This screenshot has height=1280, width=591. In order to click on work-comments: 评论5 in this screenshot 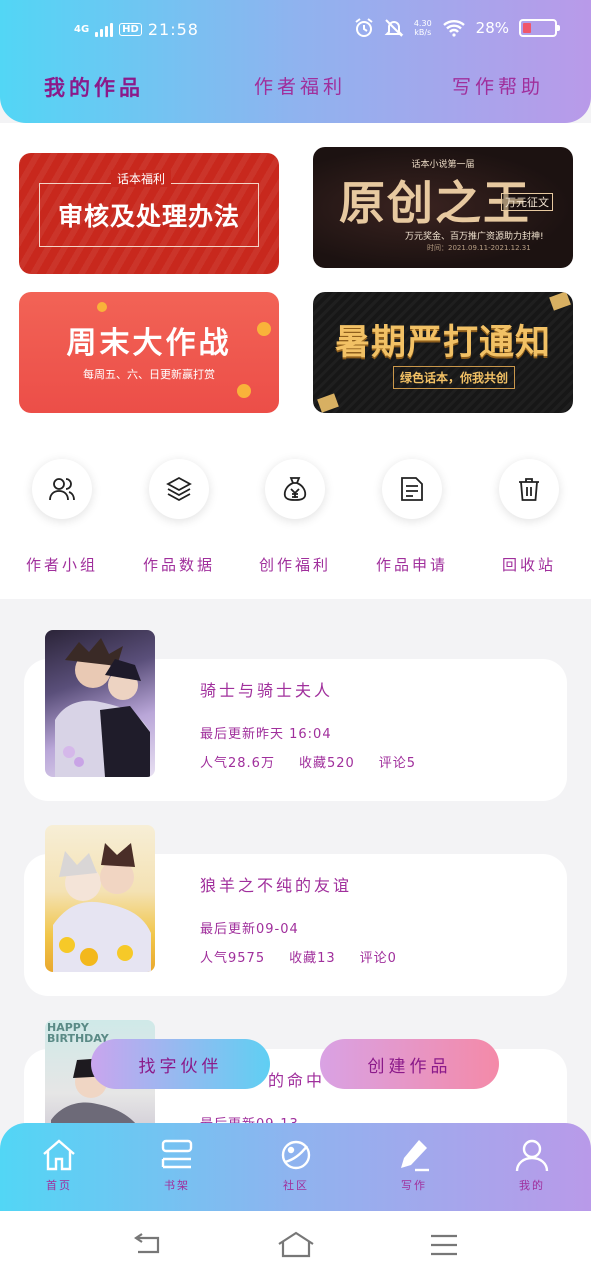, I will do `click(397, 763)`.